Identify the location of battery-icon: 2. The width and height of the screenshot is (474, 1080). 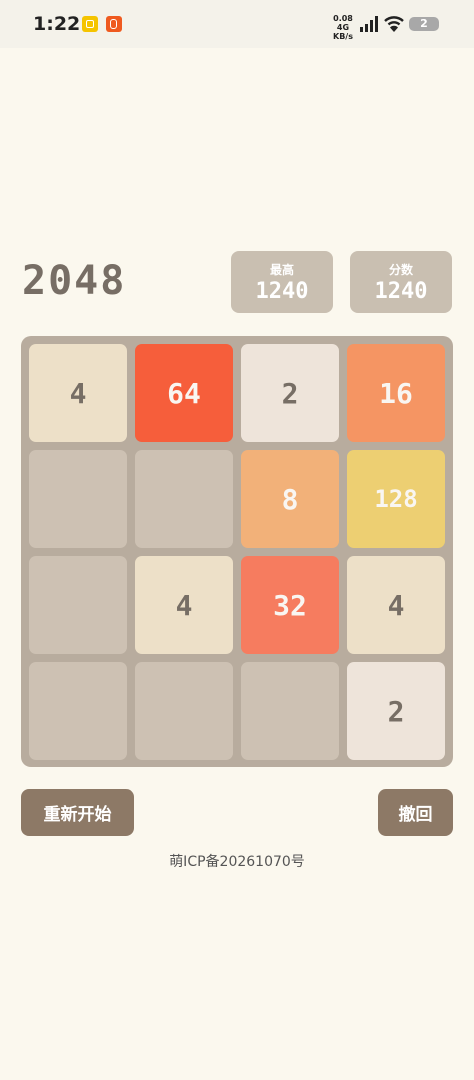
(424, 24).